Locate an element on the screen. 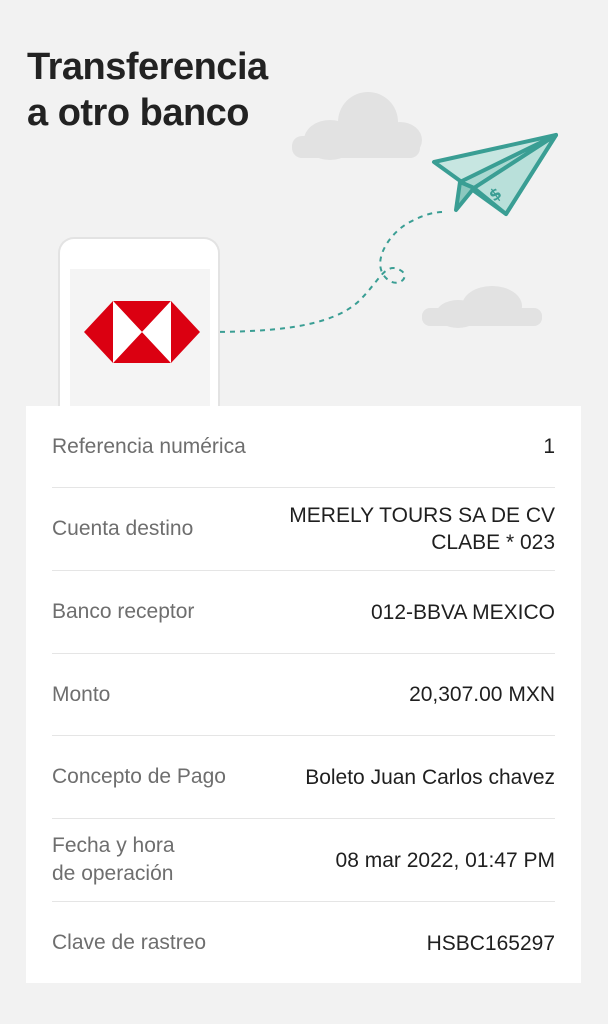 The height and width of the screenshot is (1024, 608). detail-label: Concepto de Pago is located at coordinates (139, 776).